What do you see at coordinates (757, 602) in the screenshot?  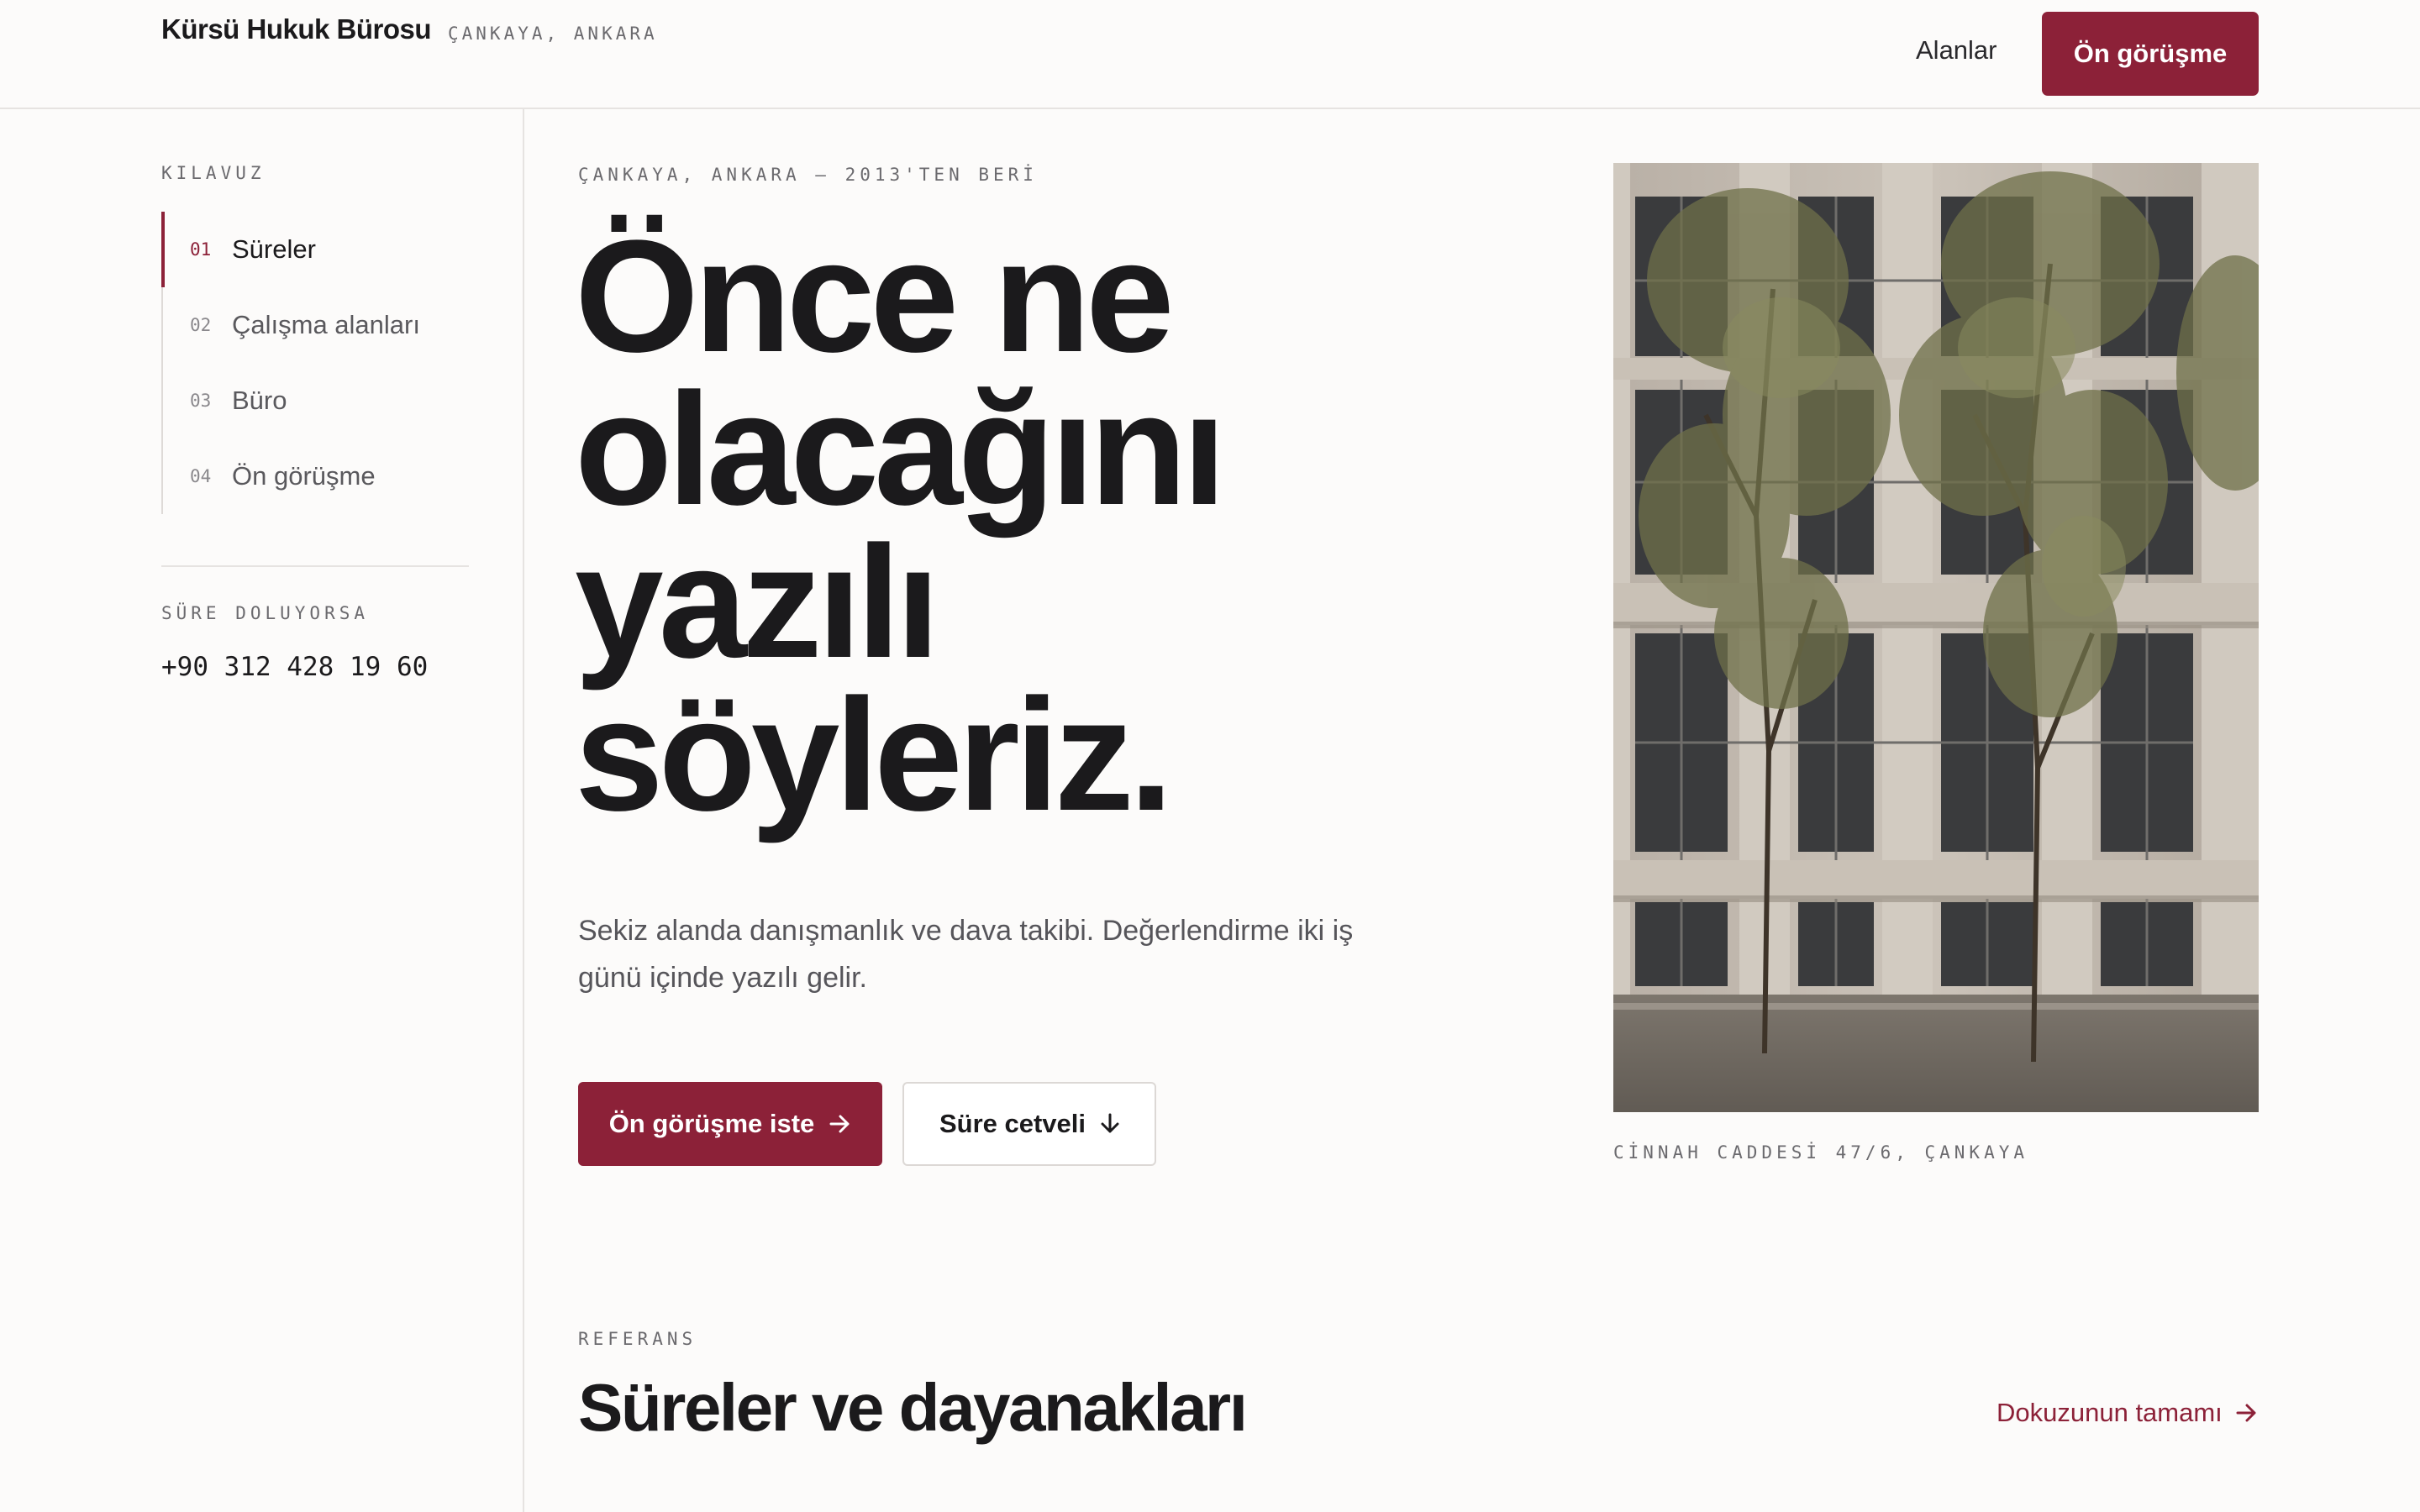 I see `hero-title-line: yazılı` at bounding box center [757, 602].